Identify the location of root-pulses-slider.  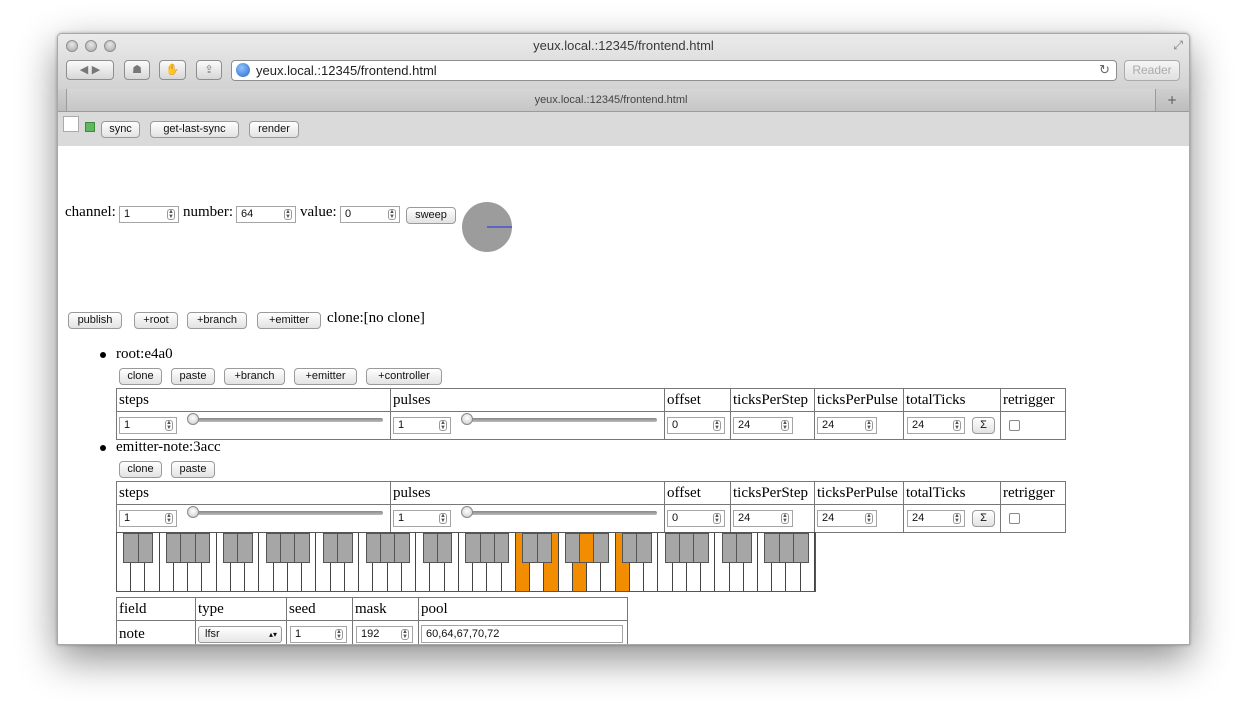
(559, 419).